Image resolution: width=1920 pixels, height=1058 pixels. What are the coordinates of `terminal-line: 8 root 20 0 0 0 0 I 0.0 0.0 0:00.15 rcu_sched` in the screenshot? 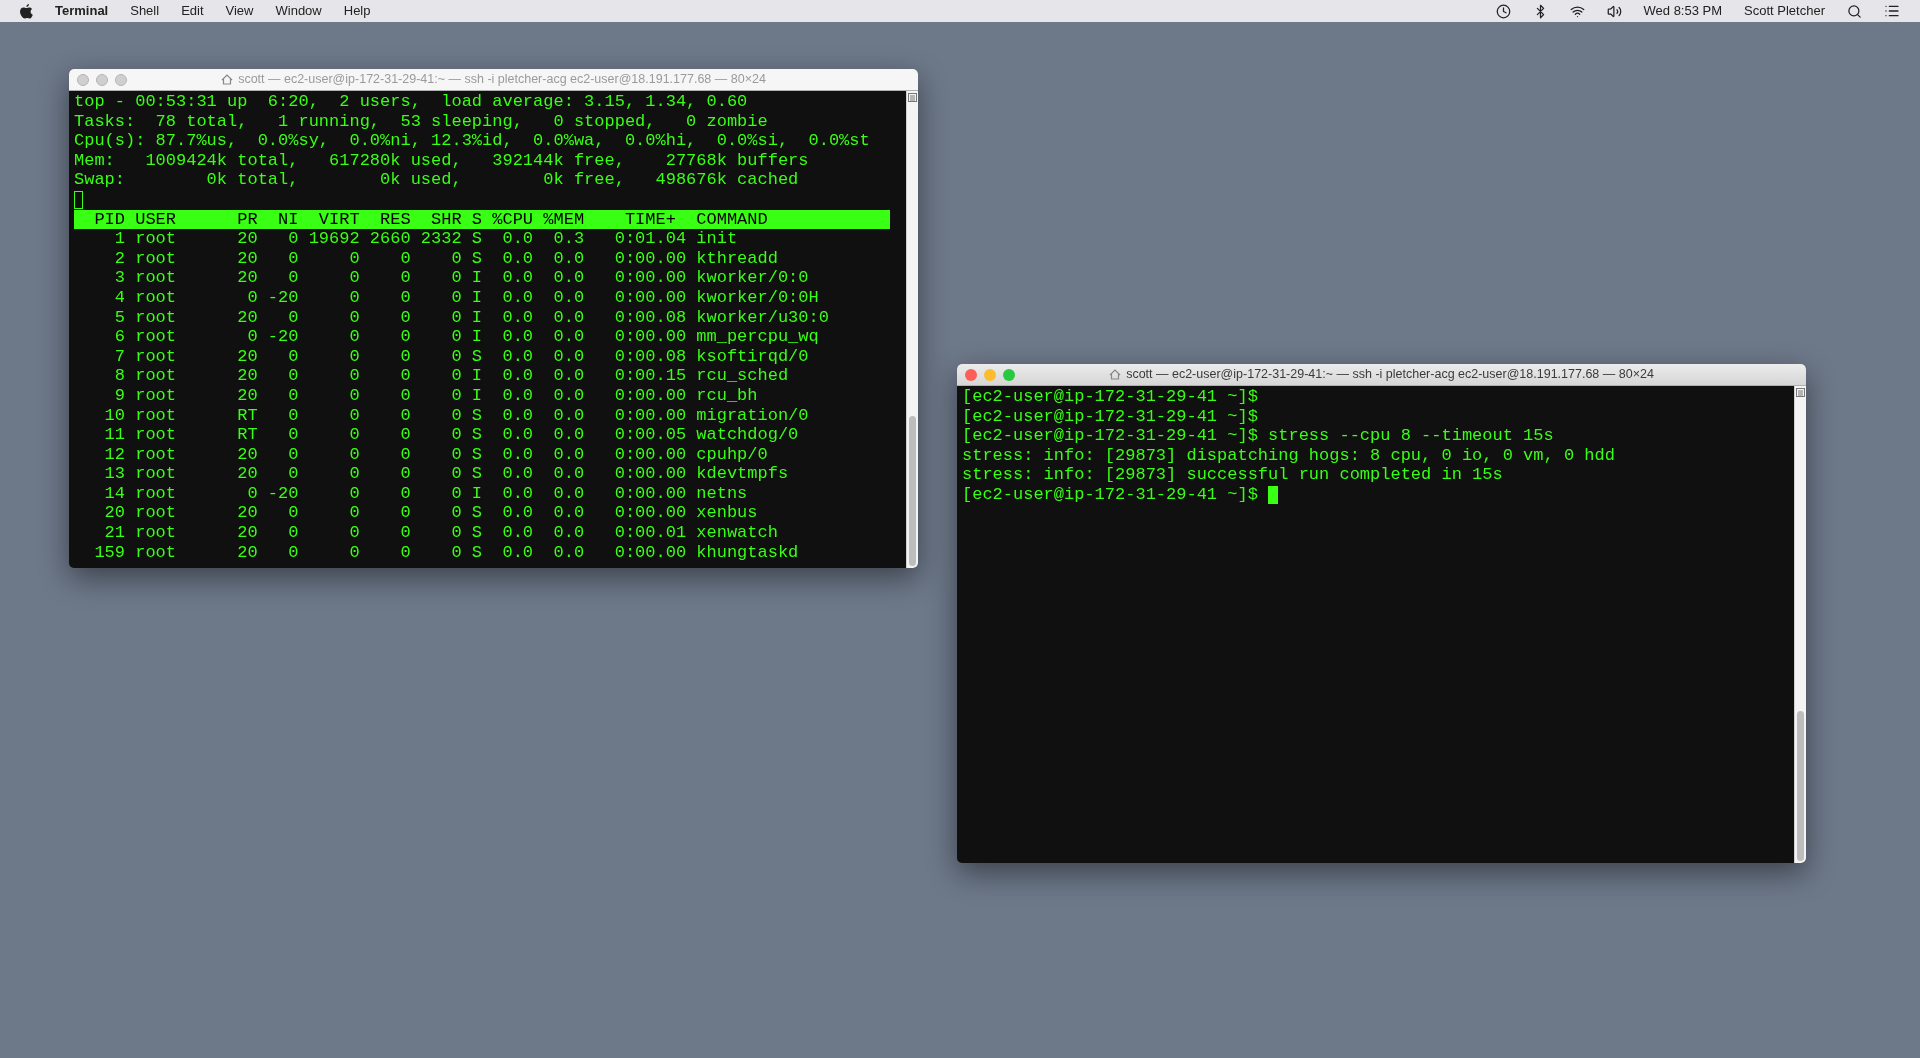 It's located at (451, 376).